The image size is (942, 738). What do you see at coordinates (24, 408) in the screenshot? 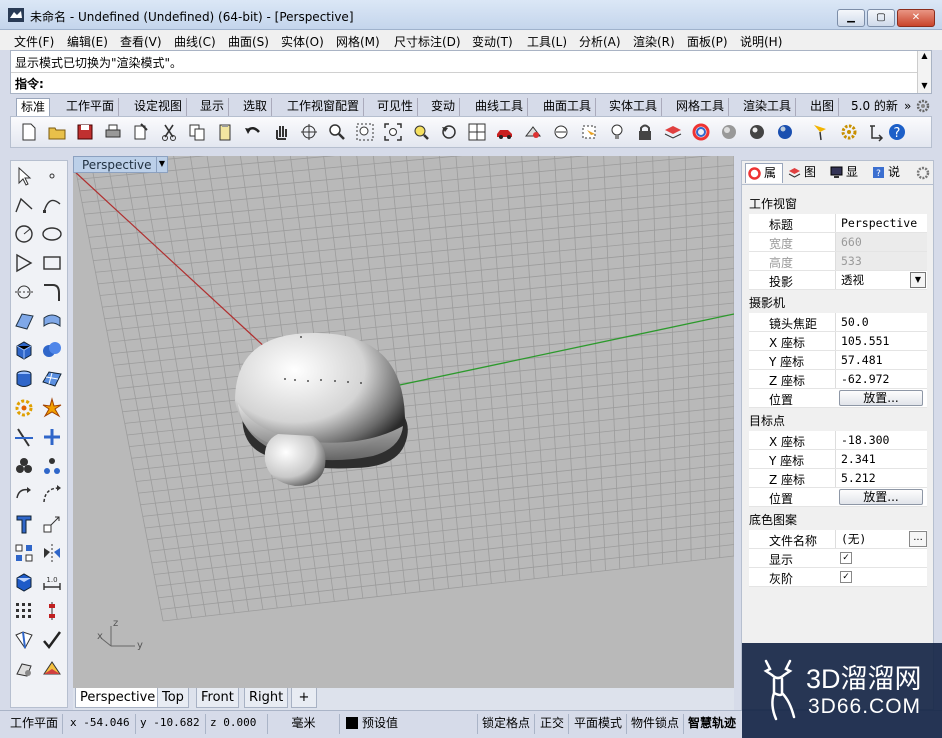
I see `transform-gear-icon` at bounding box center [24, 408].